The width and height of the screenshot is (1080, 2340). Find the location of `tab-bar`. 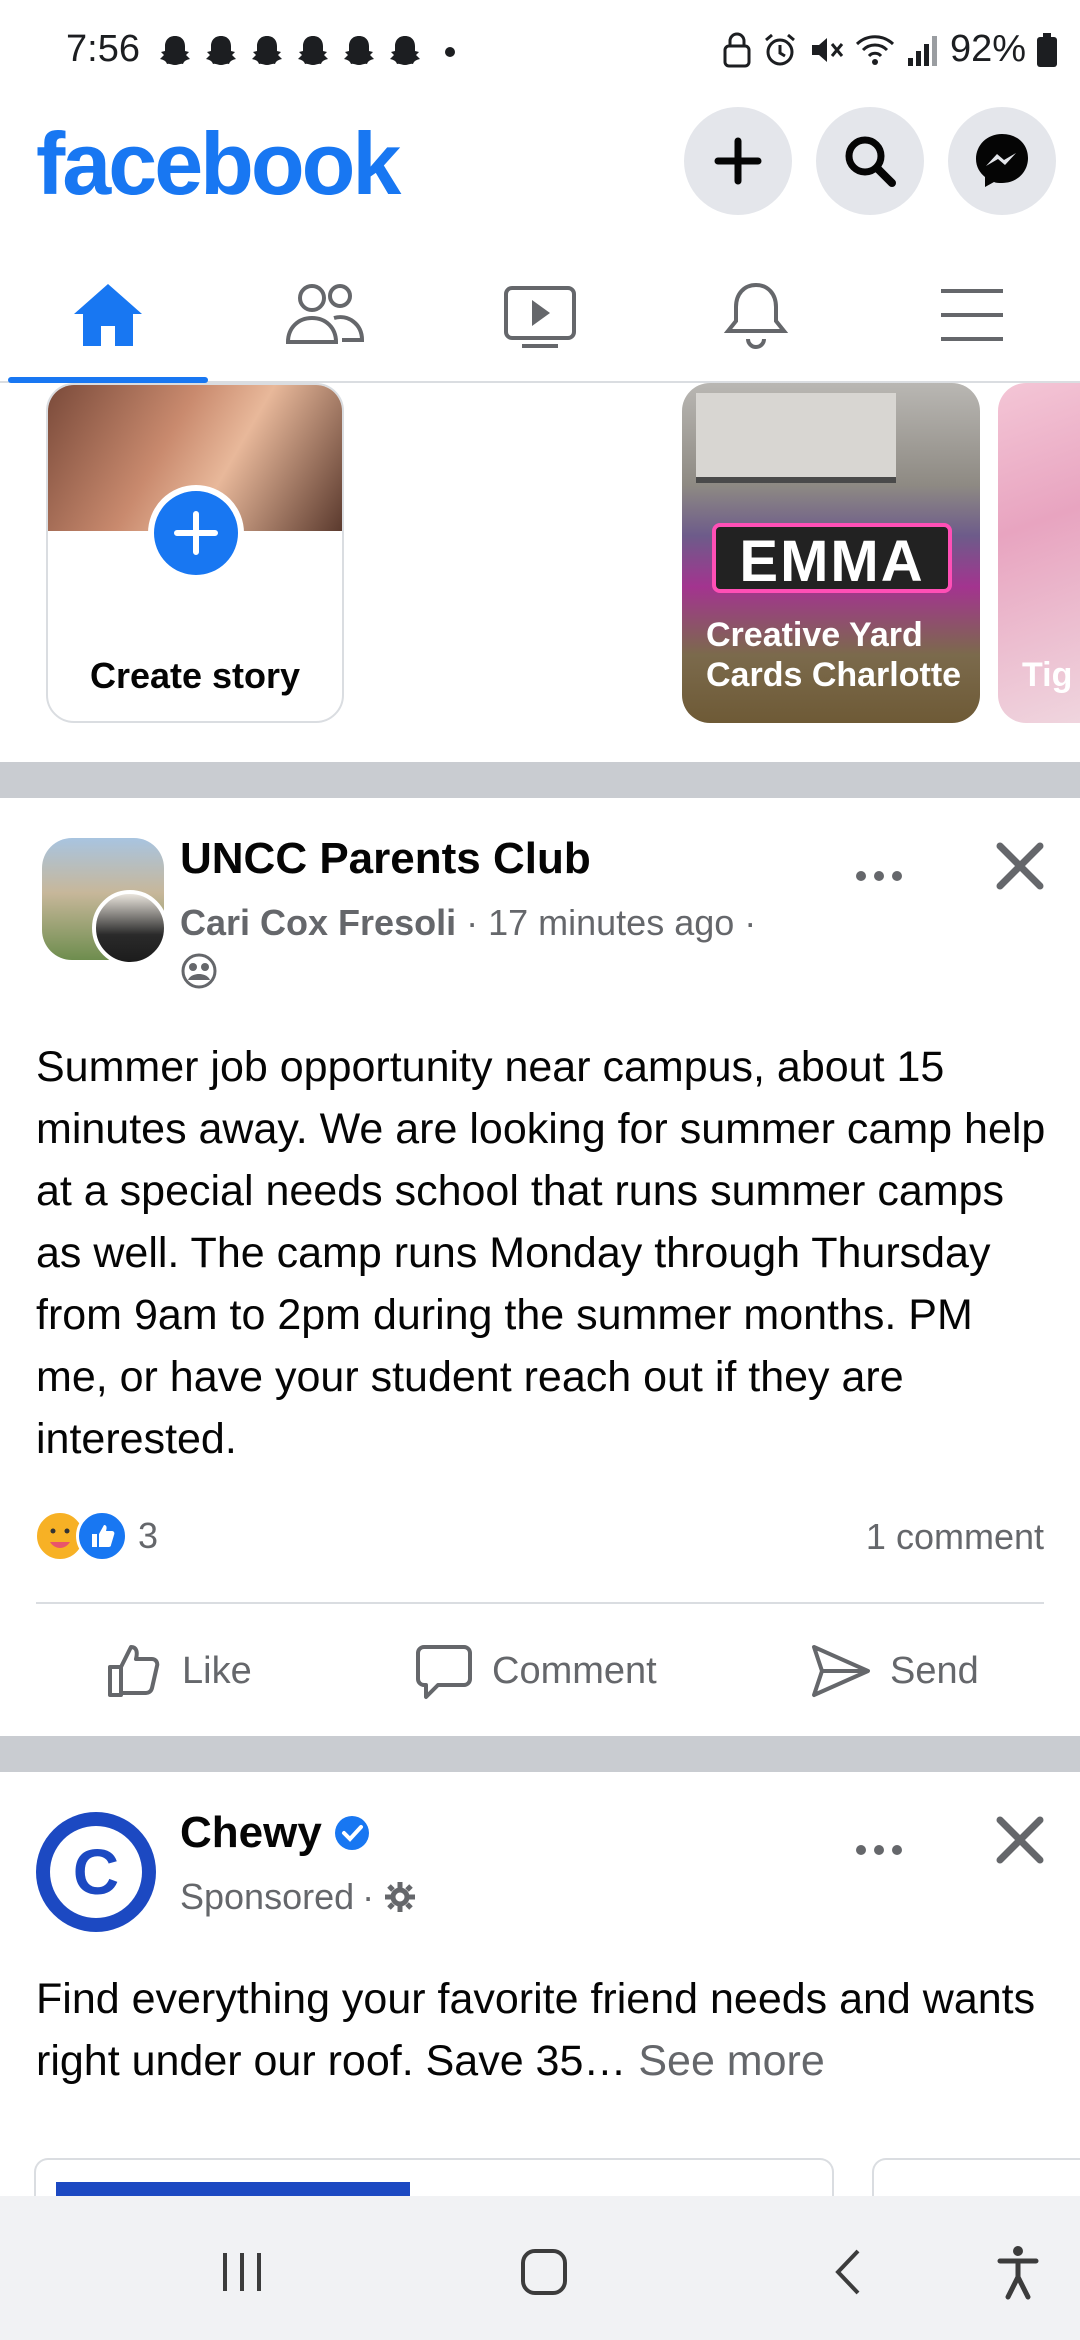

tab-bar is located at coordinates (540, 314).